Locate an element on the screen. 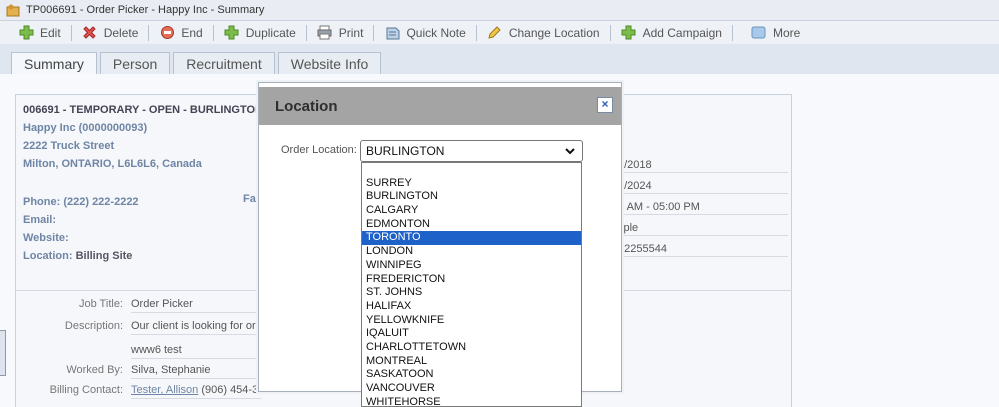 This screenshot has height=407, width=999. location-value: Billing Site is located at coordinates (104, 256).